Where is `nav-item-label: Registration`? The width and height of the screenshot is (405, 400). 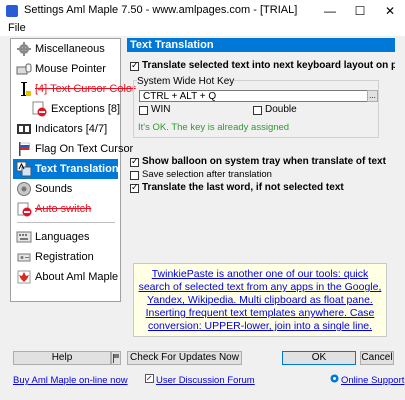
nav-item-label: Registration is located at coordinates (64, 257).